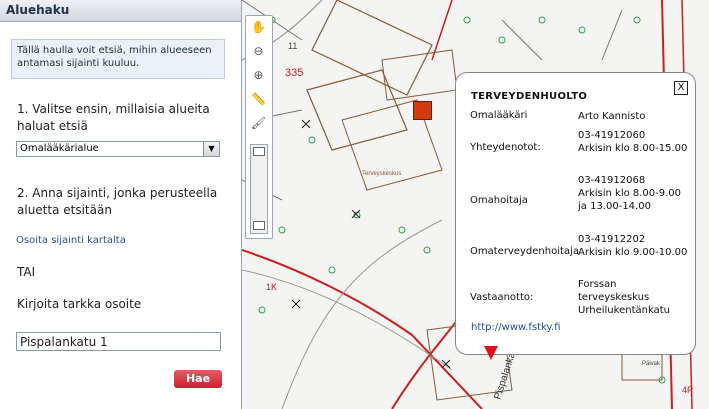 This screenshot has width=709, height=409. What do you see at coordinates (624, 297) in the screenshot?
I see `popup-value: Forssan terveyskeskus Urheilukentänkatu` at bounding box center [624, 297].